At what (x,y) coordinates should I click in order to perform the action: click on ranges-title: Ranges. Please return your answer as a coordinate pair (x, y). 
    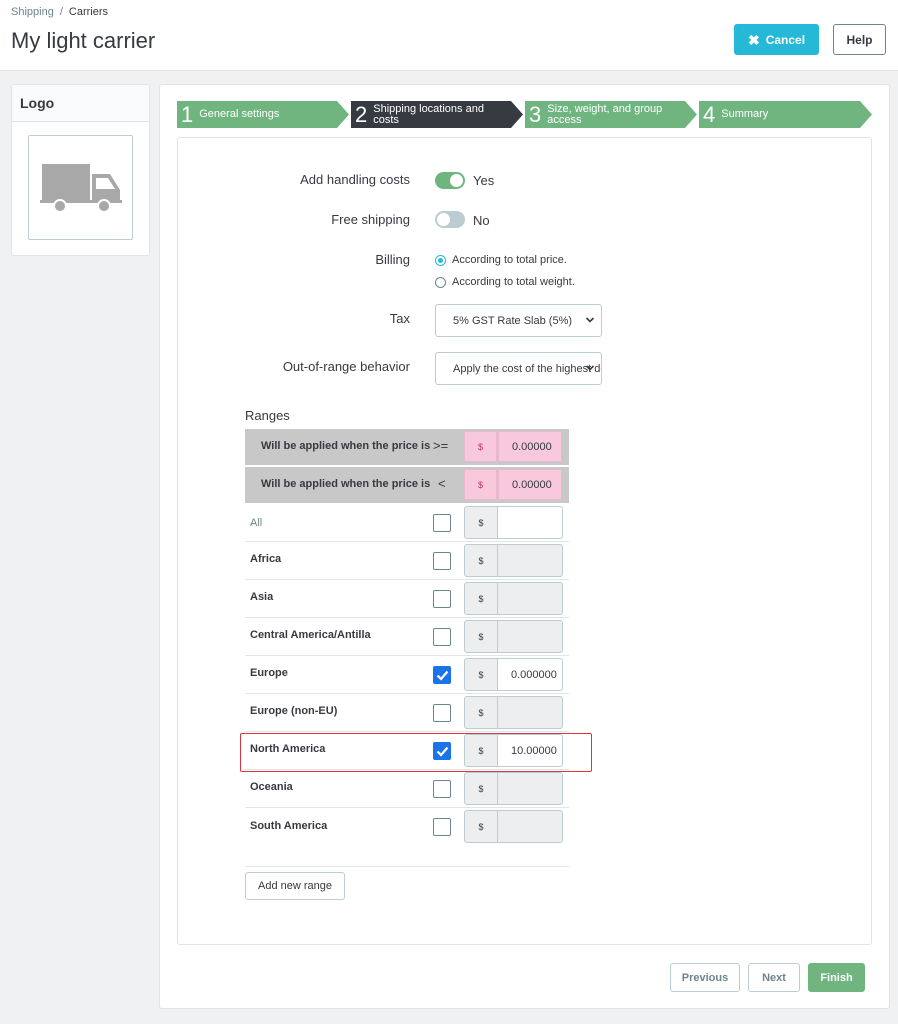
    Looking at the image, I should click on (267, 415).